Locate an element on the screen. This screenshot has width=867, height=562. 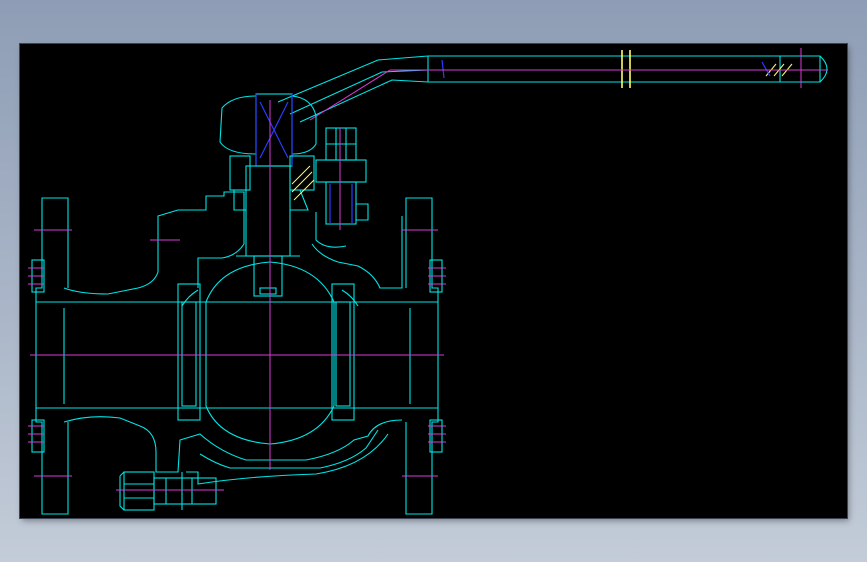
handle-lever-icon is located at coordinates (552, 85).